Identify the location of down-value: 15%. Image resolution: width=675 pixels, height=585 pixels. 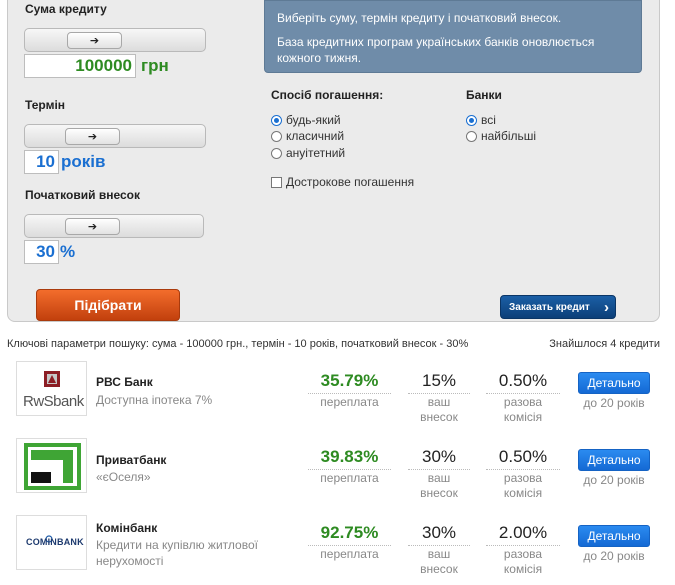
(439, 380).